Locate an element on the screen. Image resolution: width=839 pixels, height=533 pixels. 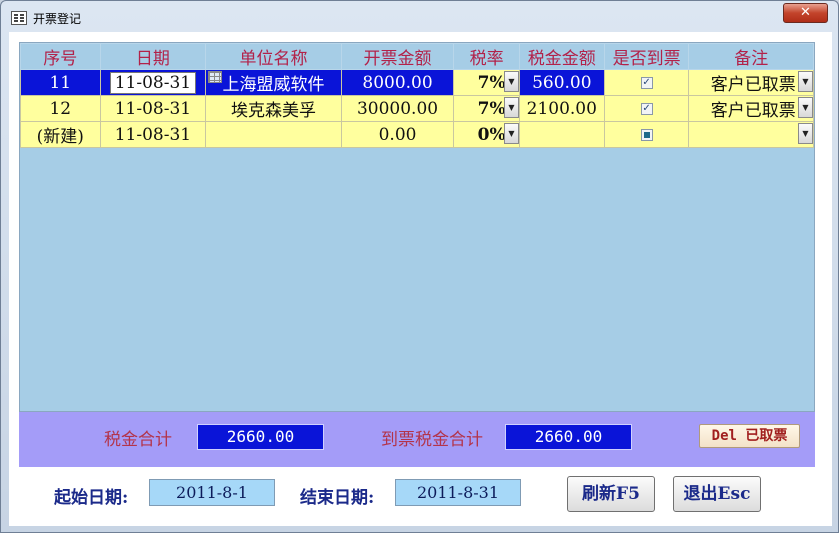
start-date-label: 起始日期: is located at coordinates (91, 498).